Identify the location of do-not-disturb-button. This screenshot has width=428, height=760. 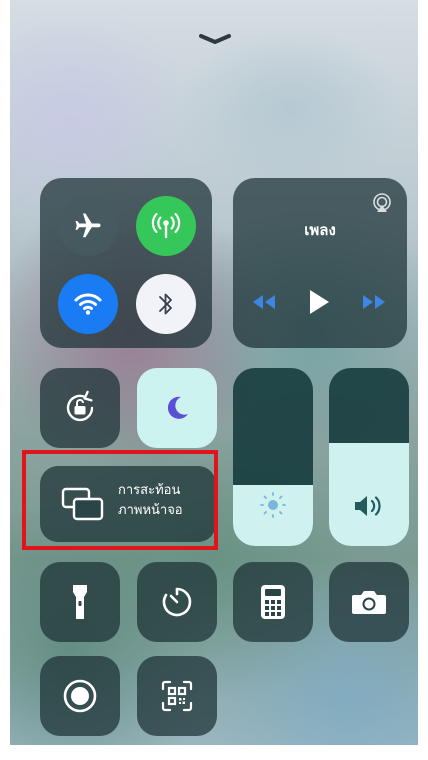
(177, 408).